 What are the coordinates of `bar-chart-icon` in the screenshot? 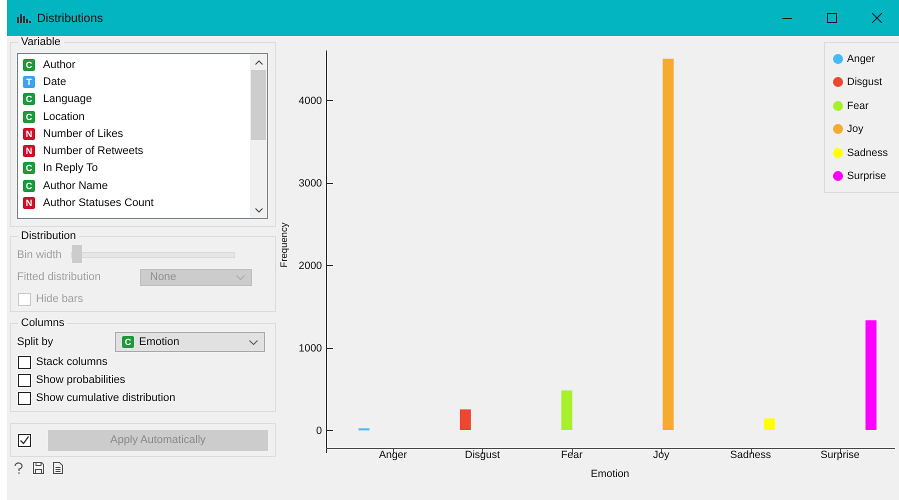 It's located at (24, 18).